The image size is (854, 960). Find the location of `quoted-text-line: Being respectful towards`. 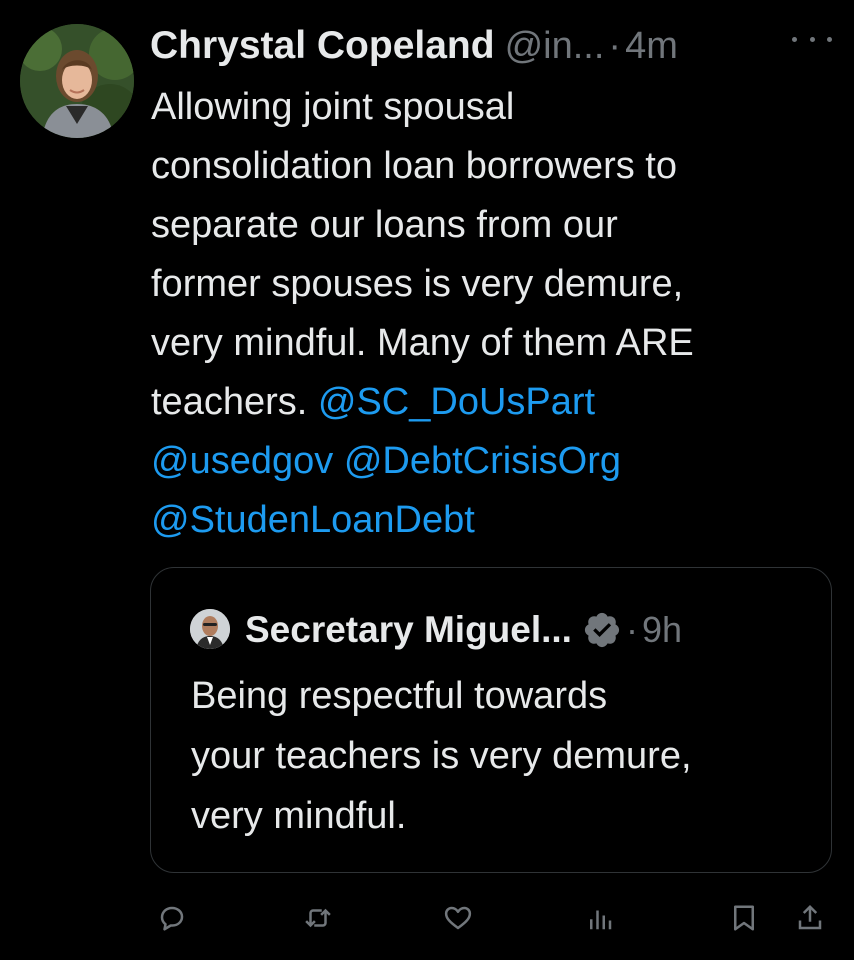

quoted-text-line: Being respectful towards is located at coordinates (399, 696).